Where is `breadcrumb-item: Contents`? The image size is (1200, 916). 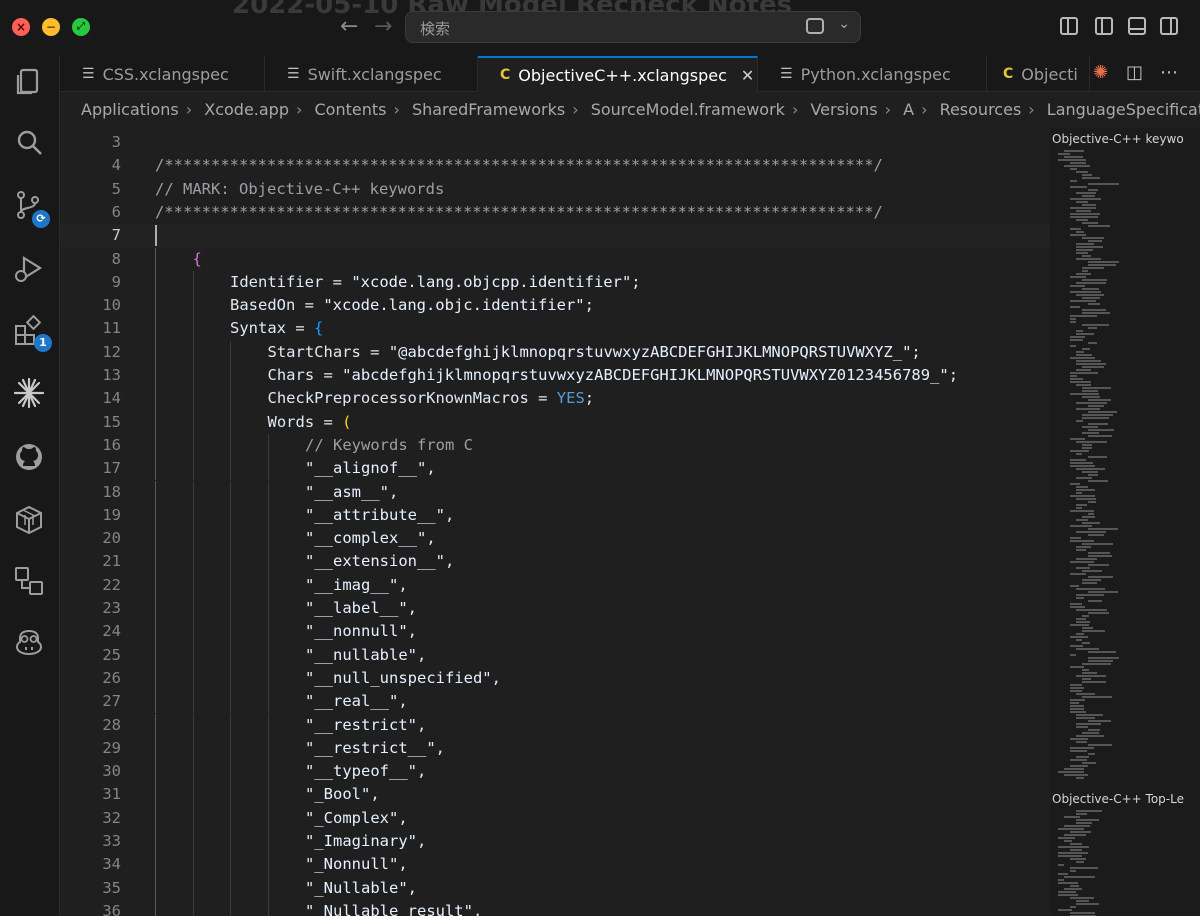
breadcrumb-item: Contents is located at coordinates (350, 109).